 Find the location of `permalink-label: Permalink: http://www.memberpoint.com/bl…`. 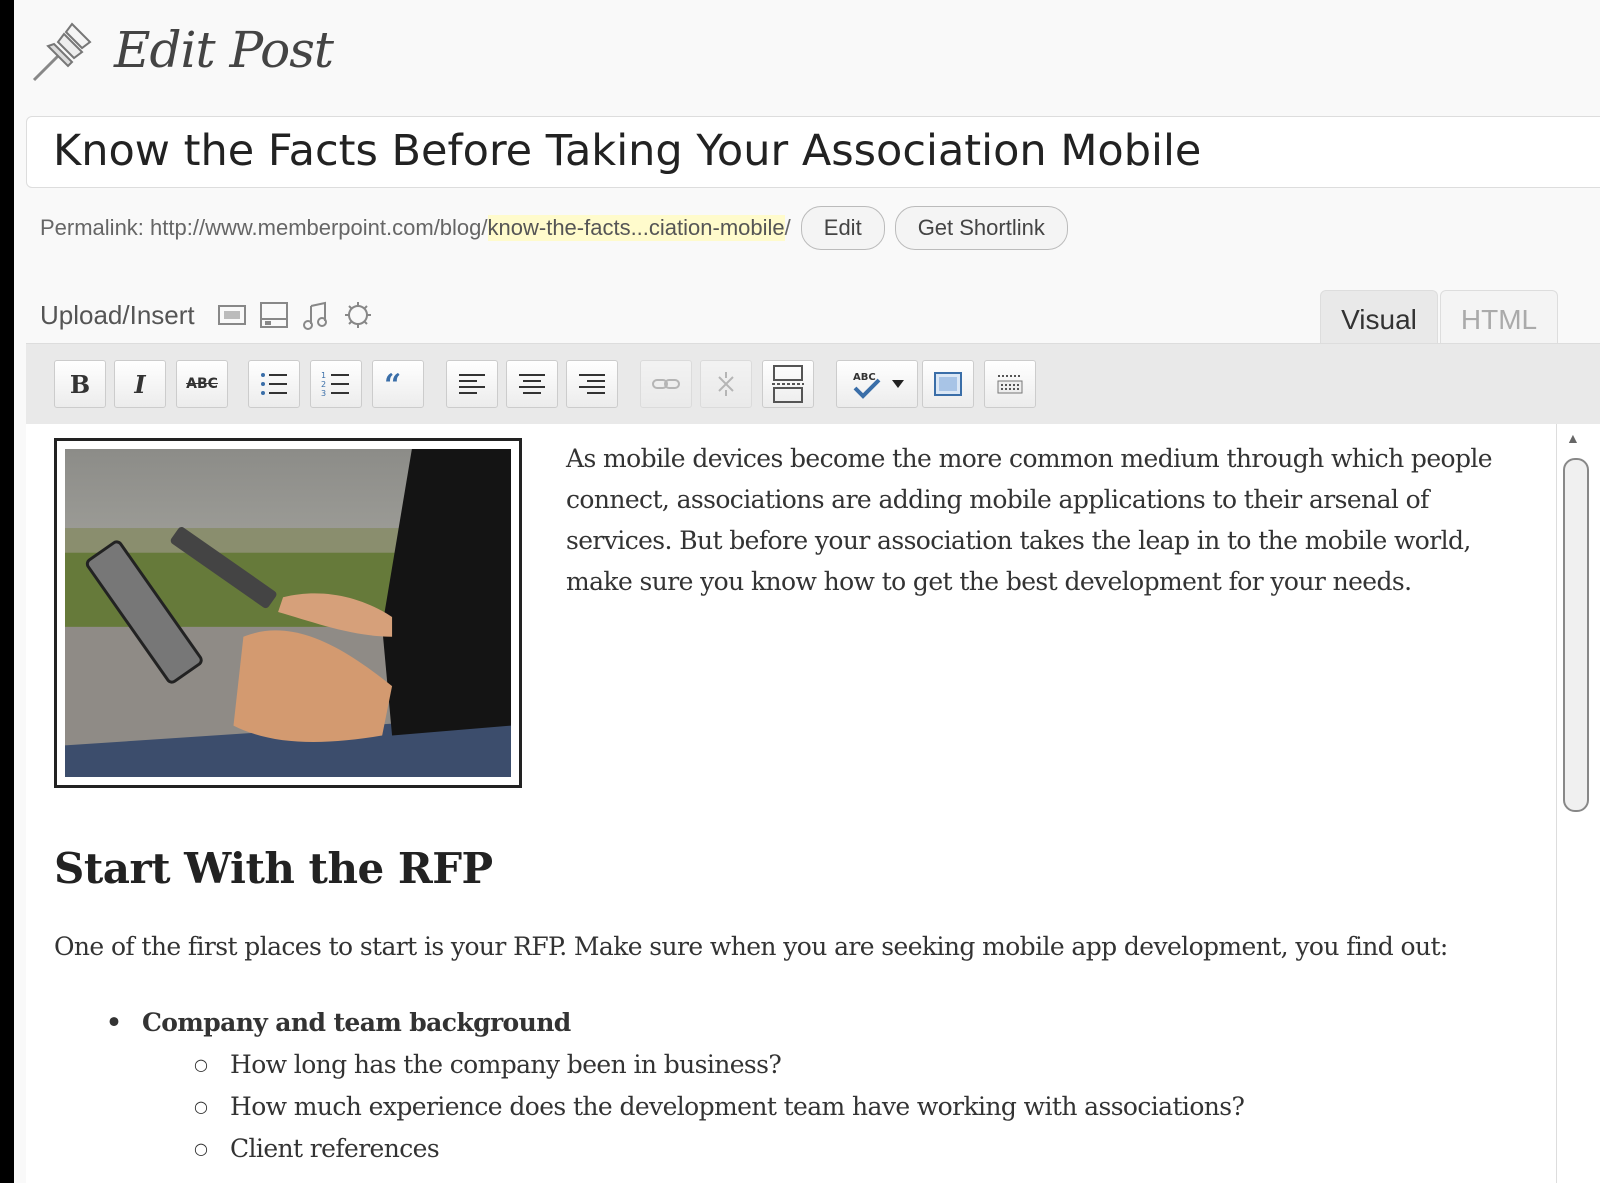

permalink-label: Permalink: http://www.memberpoint.com/bl… is located at coordinates (264, 227).